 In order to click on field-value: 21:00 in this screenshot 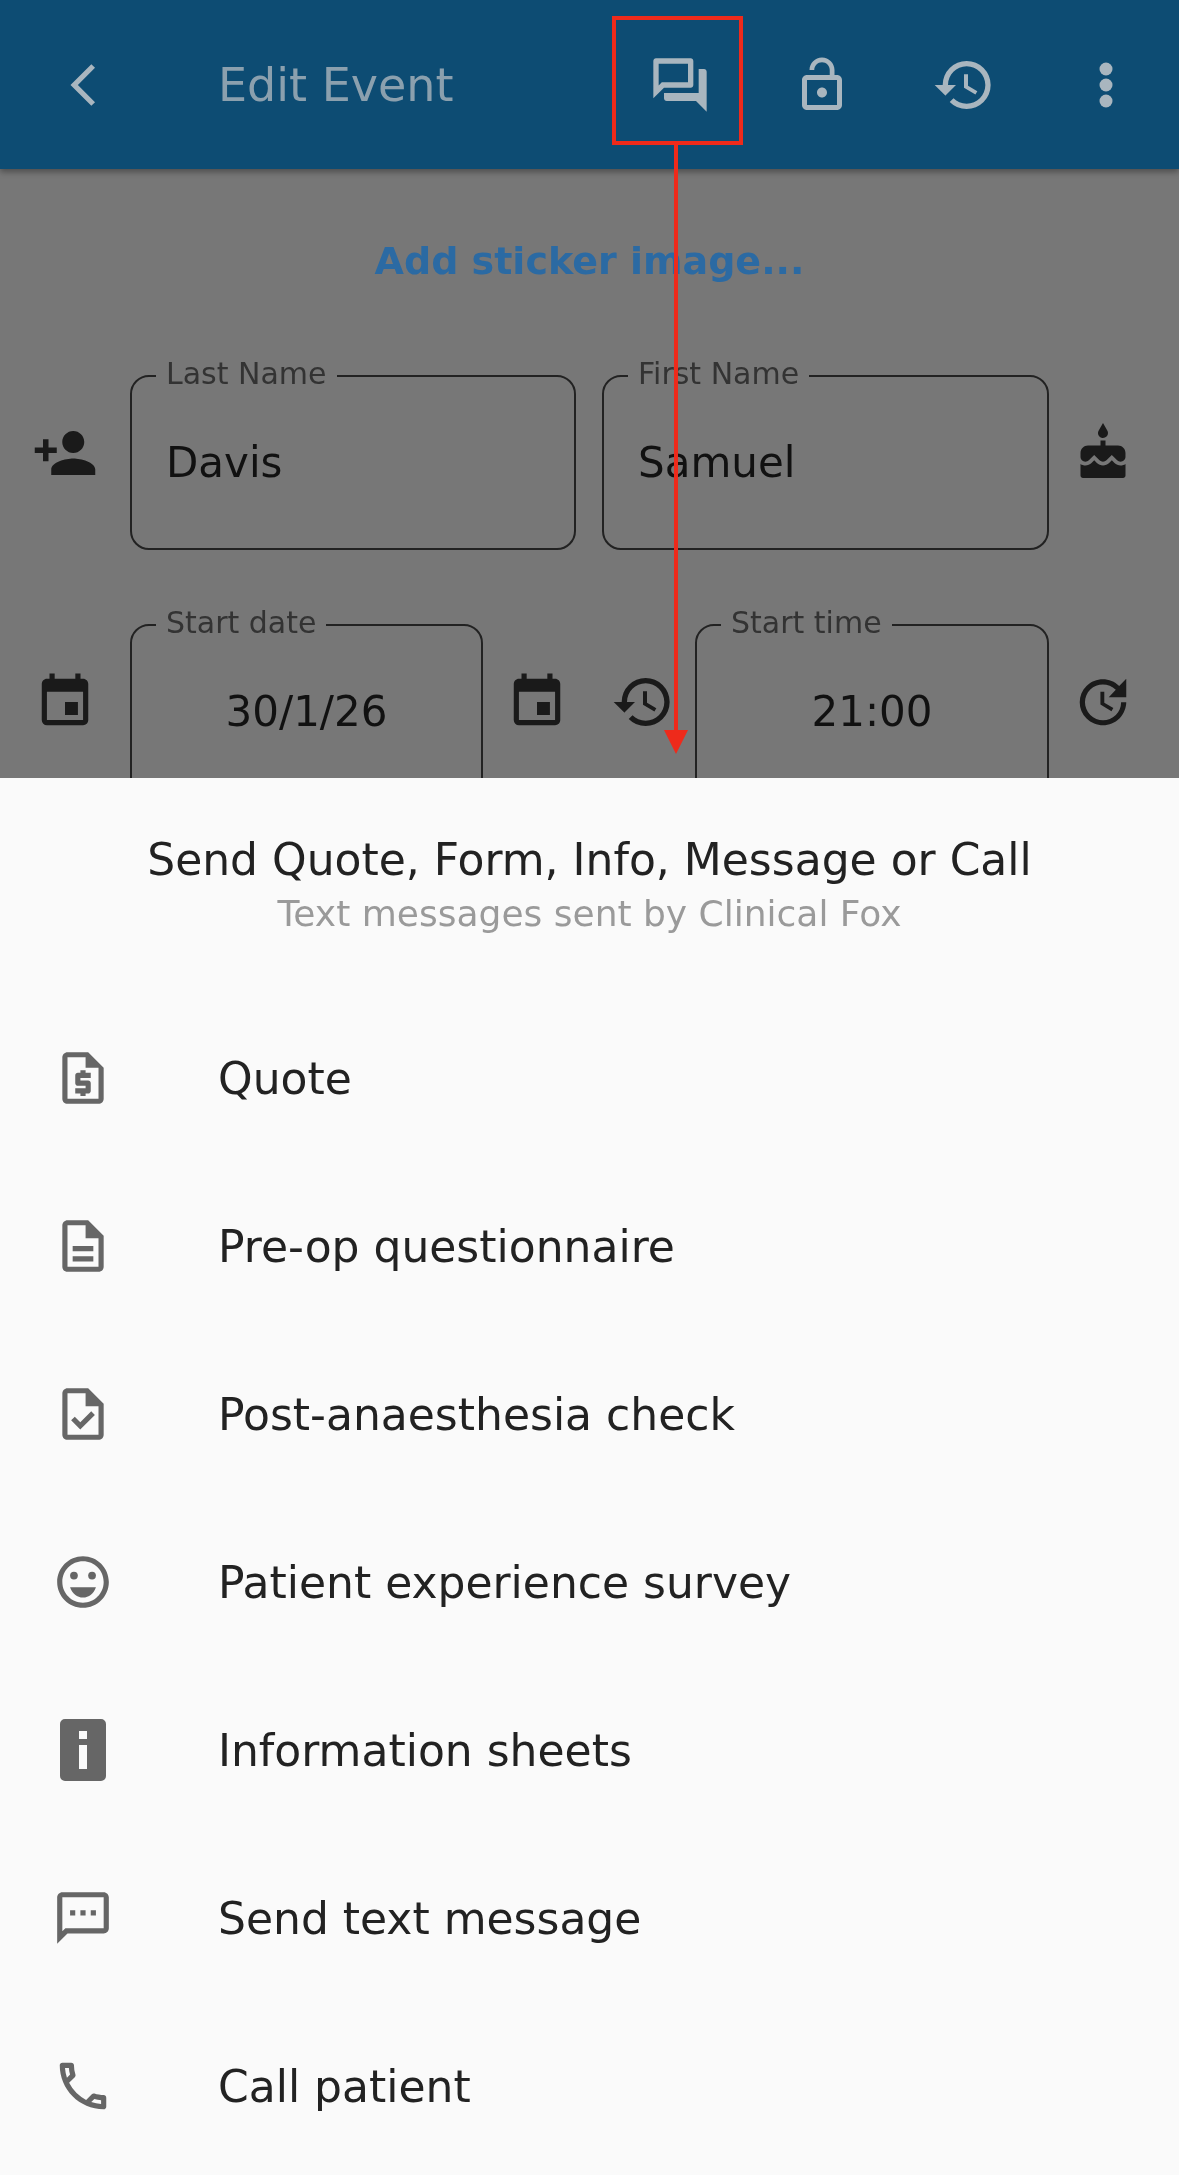, I will do `click(872, 711)`.